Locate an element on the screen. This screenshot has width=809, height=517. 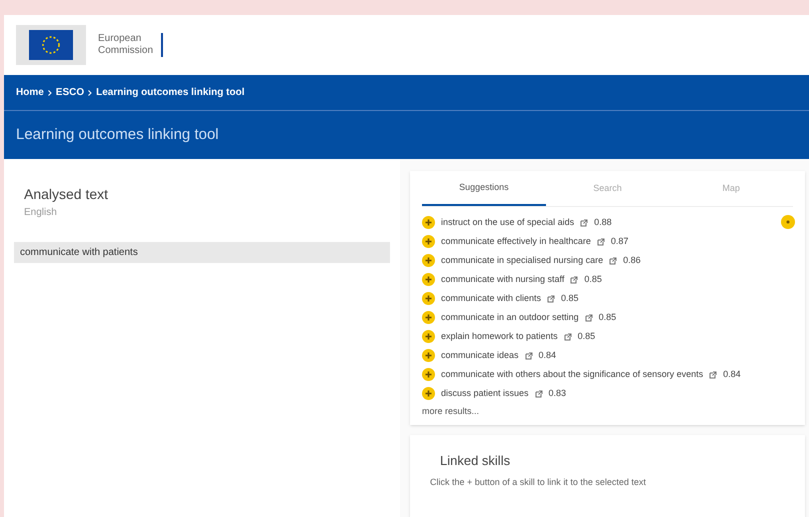
language-label: English is located at coordinates (41, 213).